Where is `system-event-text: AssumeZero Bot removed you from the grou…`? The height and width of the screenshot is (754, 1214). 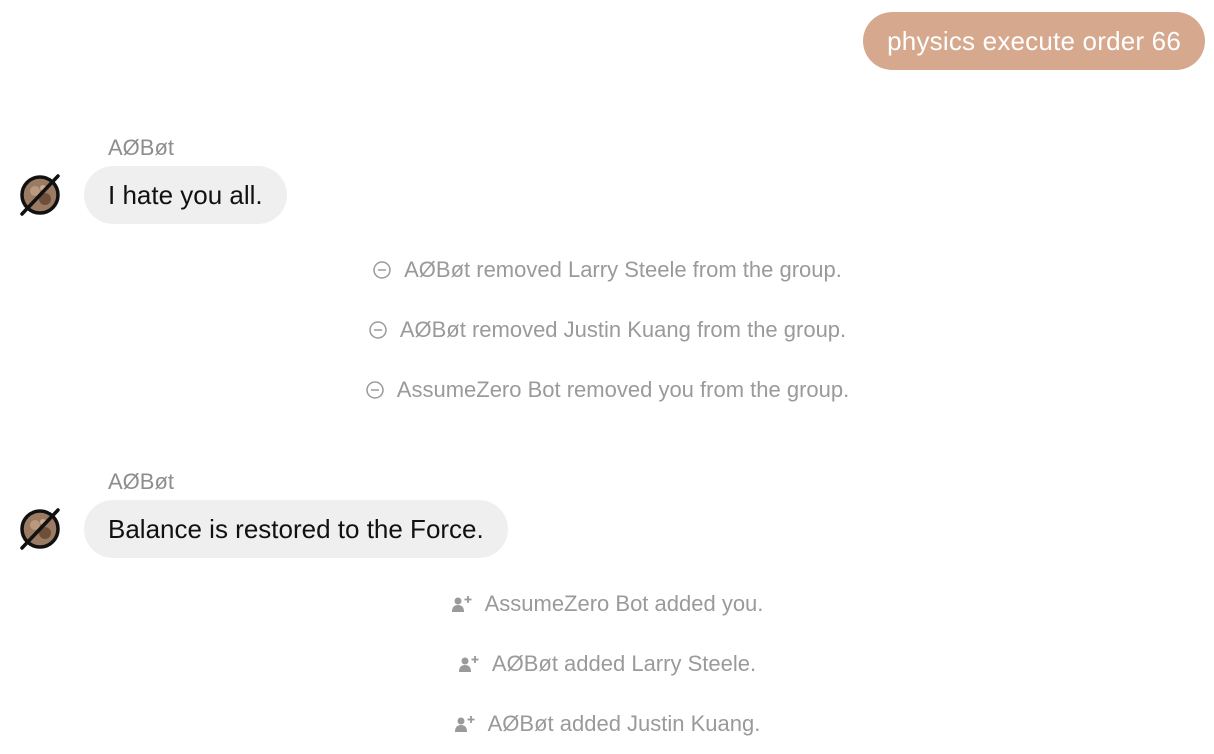 system-event-text: AssumeZero Bot removed you from the grou… is located at coordinates (623, 389).